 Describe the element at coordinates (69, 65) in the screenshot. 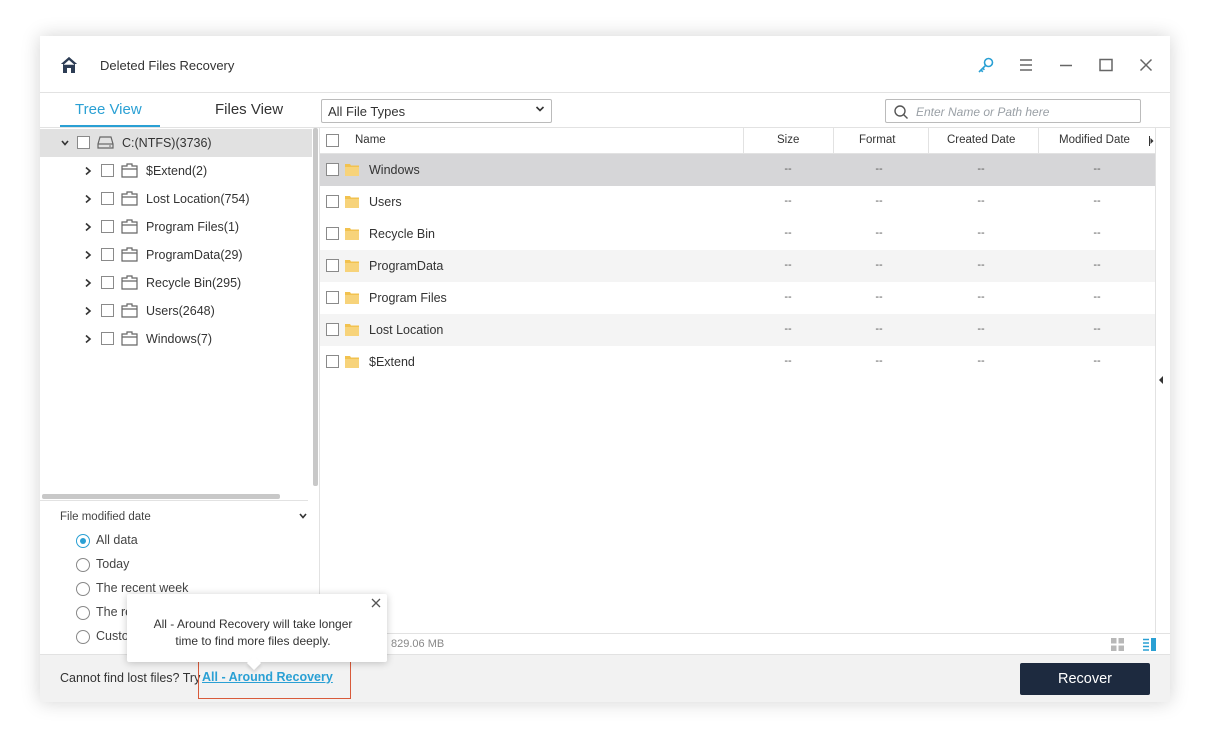

I see `home-icon` at that location.